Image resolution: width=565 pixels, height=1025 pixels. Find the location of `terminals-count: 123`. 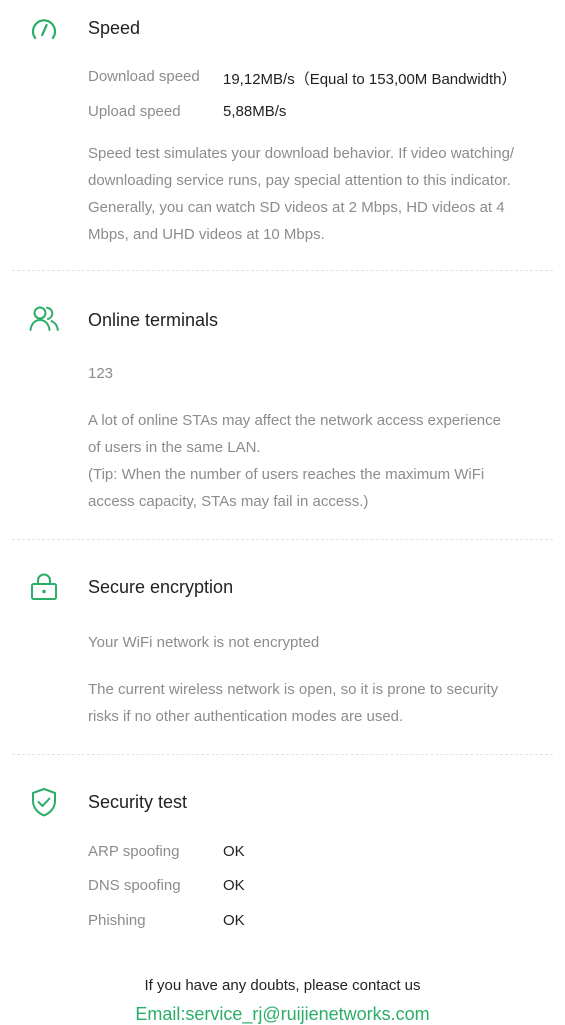

terminals-count: 123 is located at coordinates (101, 373).